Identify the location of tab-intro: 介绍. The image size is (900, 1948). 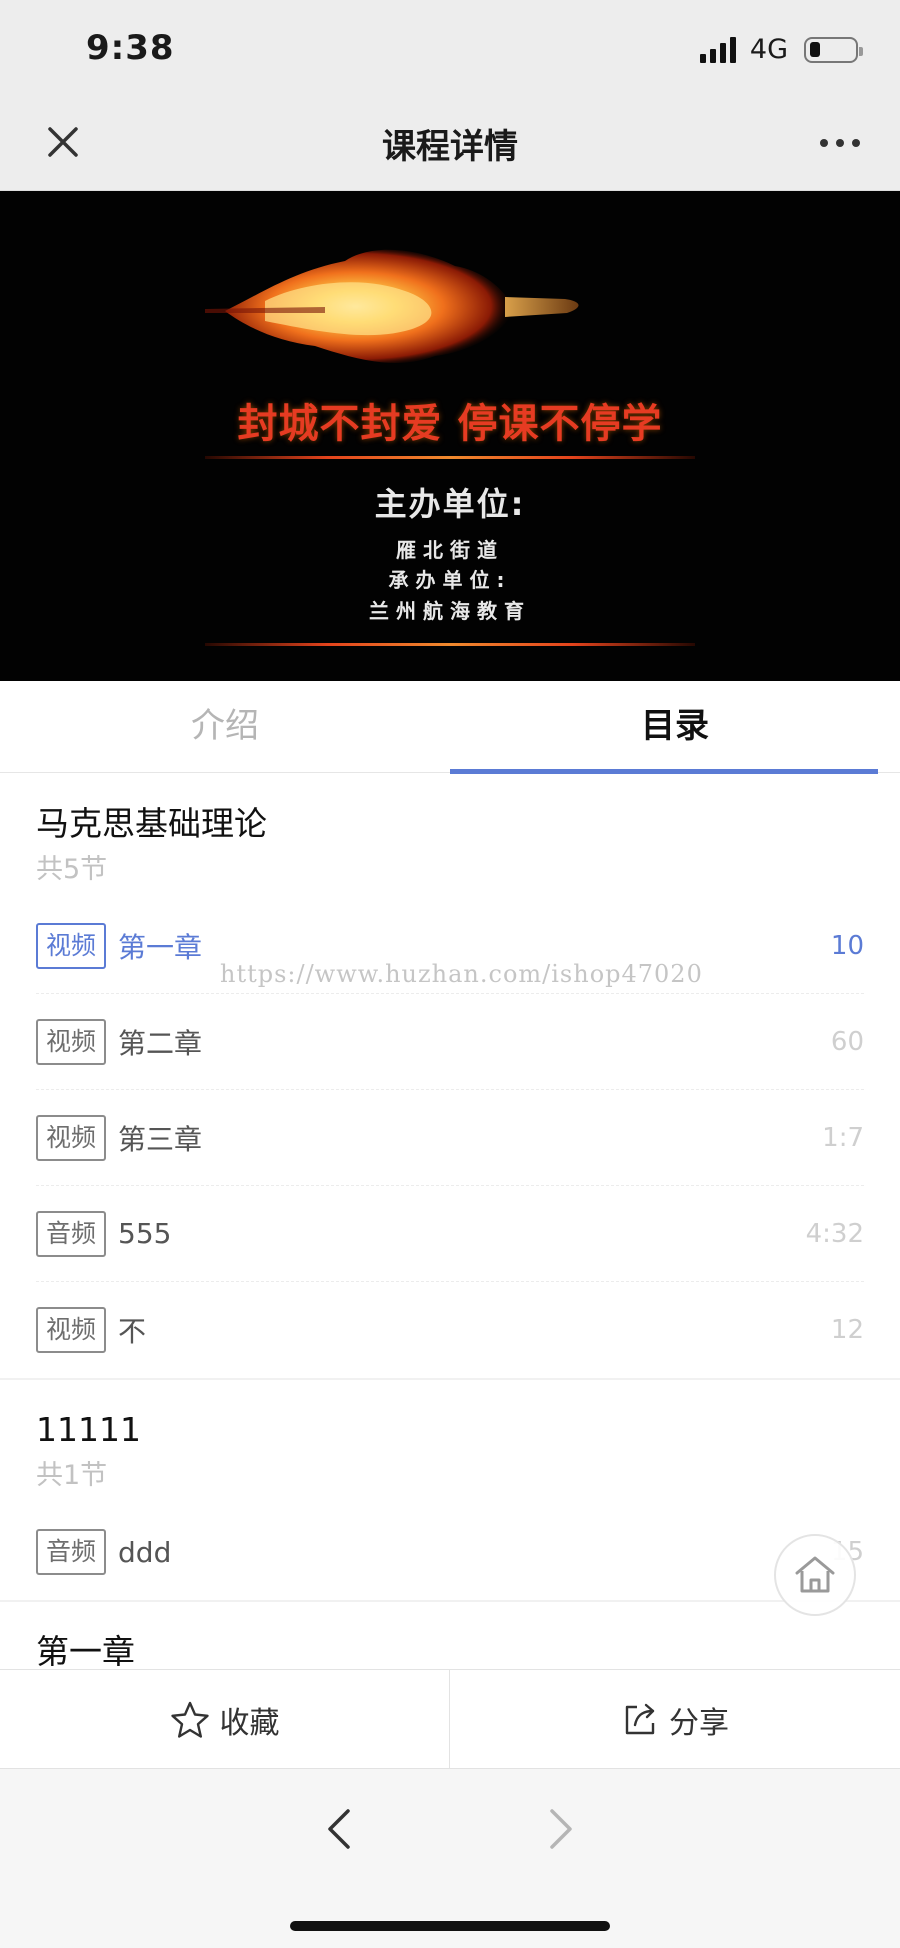
(225, 727).